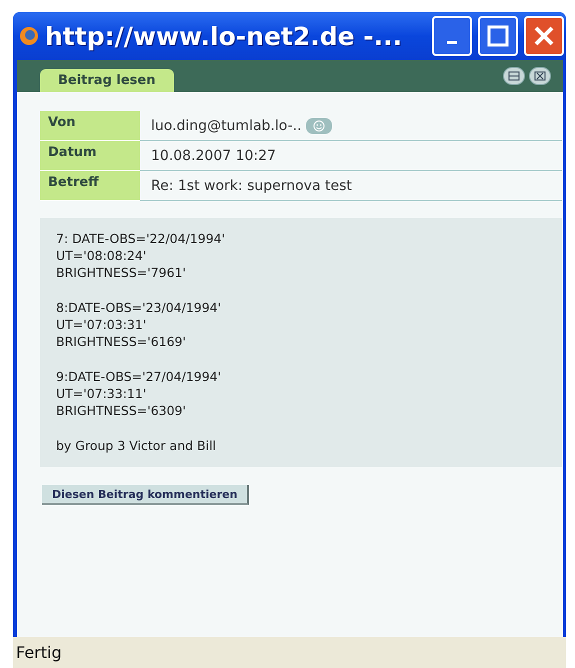 The width and height of the screenshot is (575, 668). I want to click on message-line: 7: DATE-OBS='22/04/1994', so click(141, 238).